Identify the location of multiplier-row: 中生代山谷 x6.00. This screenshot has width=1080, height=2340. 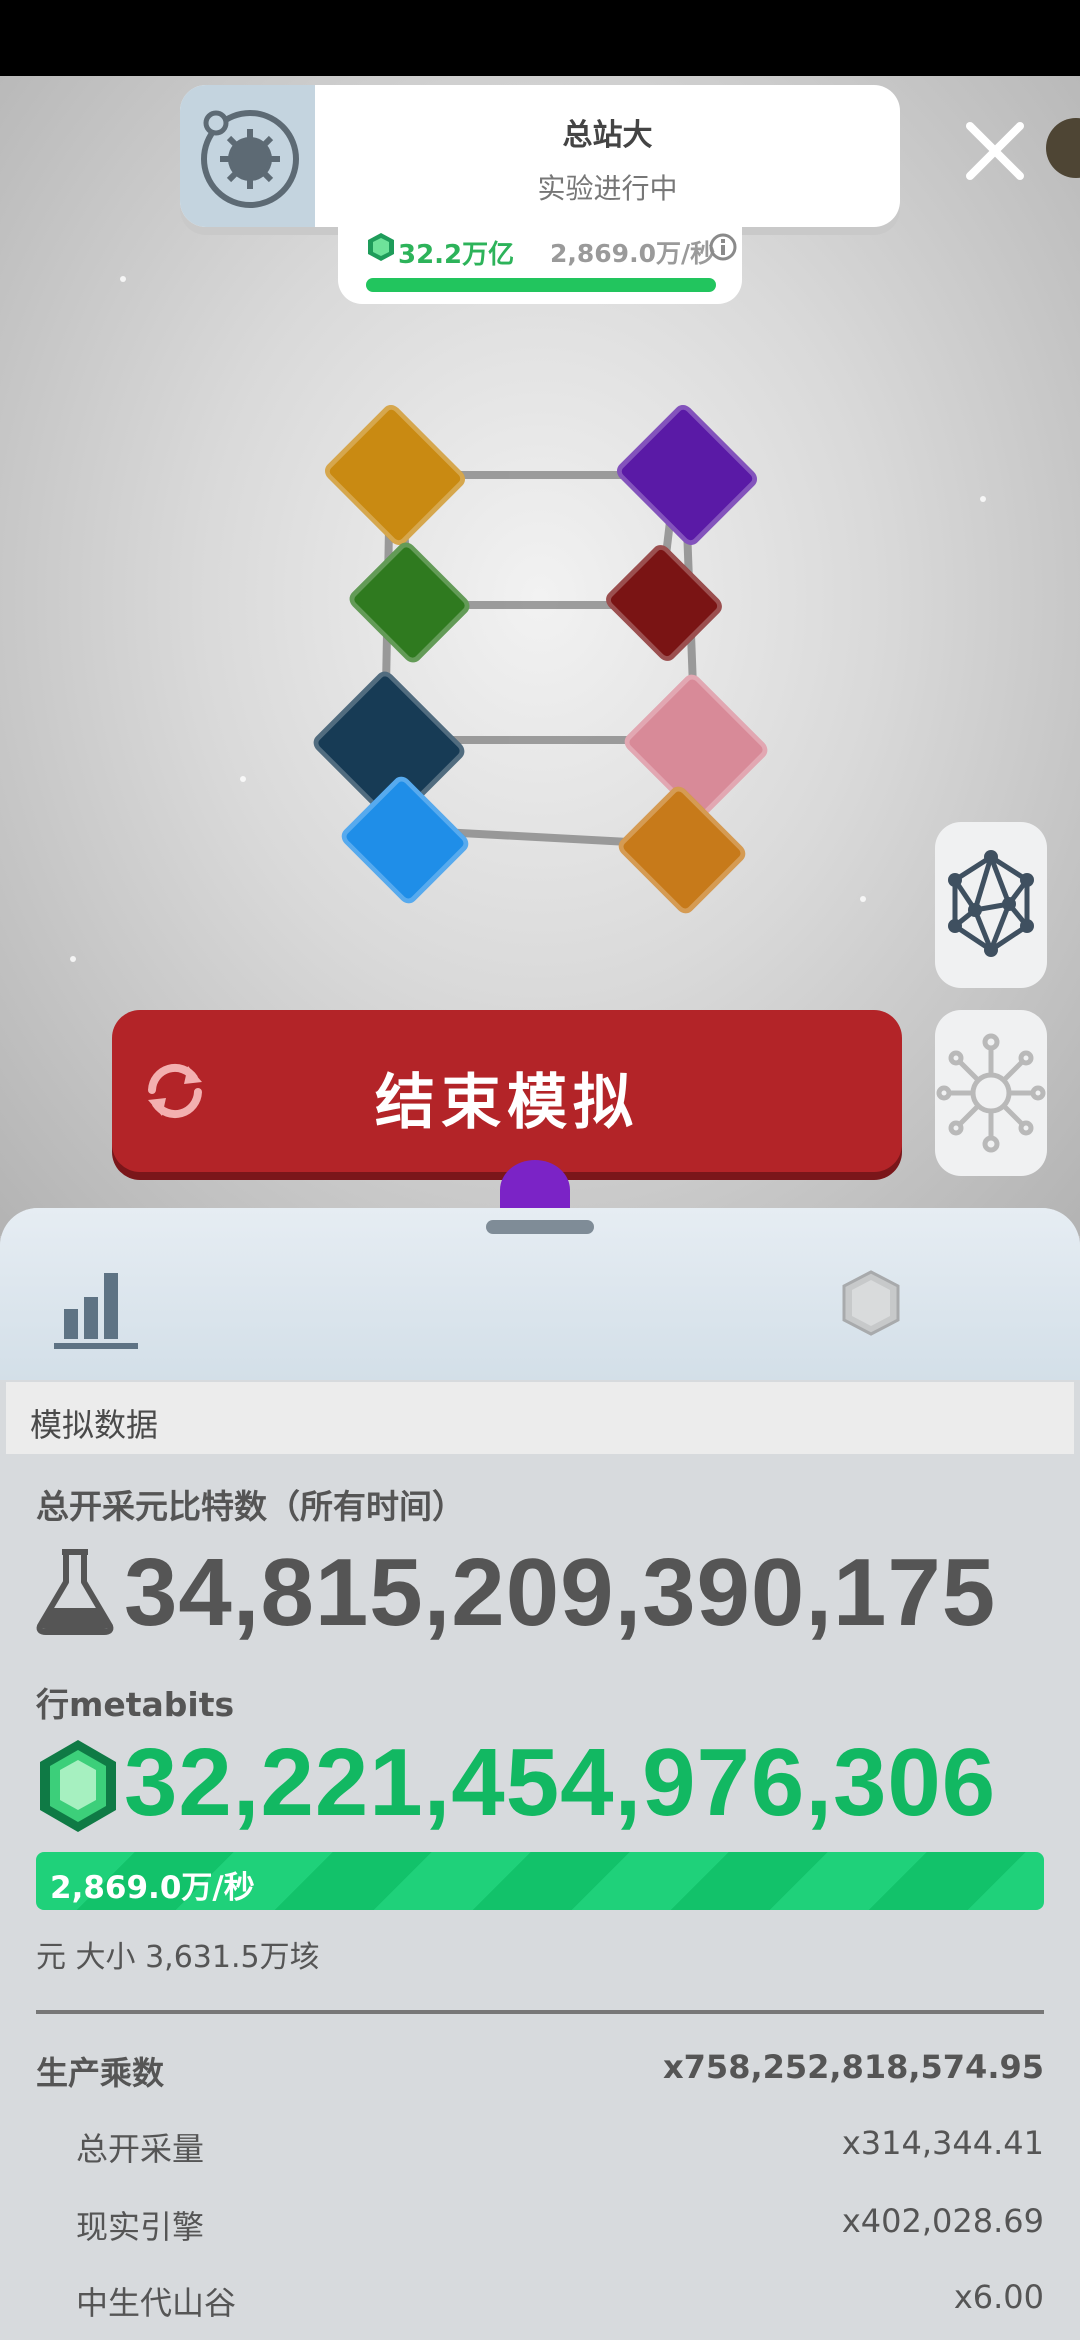
(540, 2306).